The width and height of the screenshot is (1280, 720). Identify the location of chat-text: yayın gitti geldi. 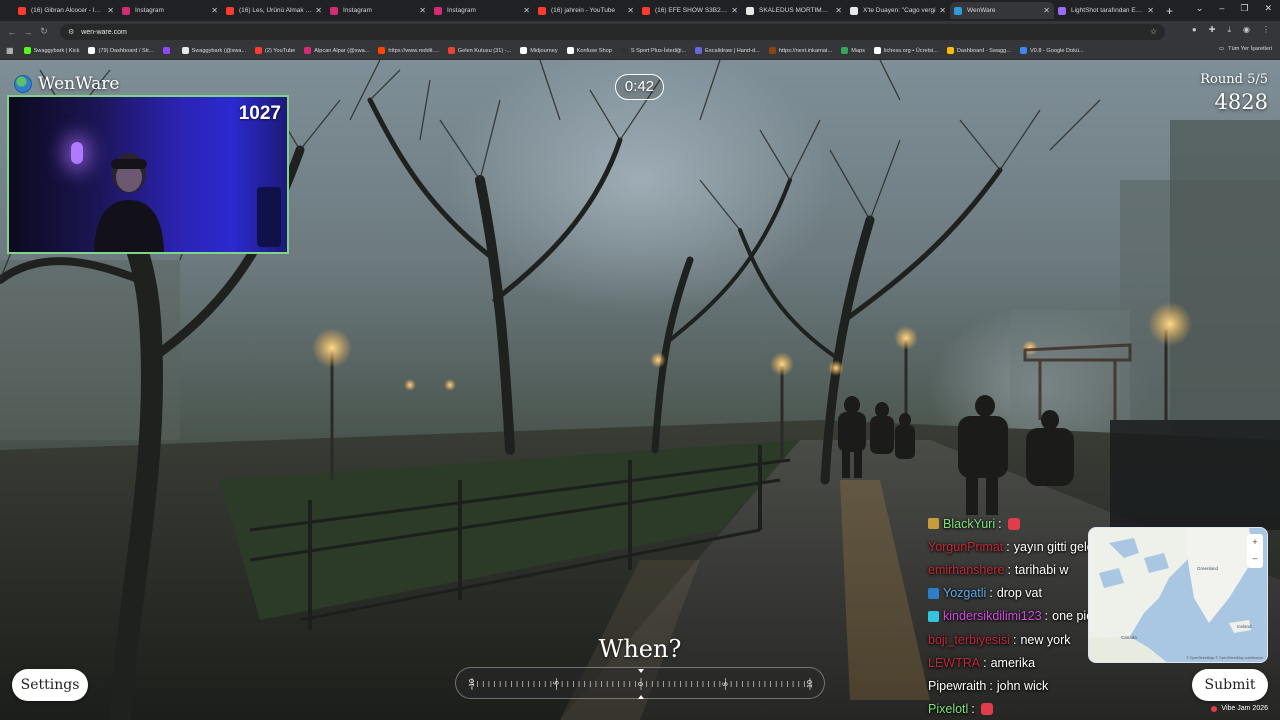
(1055, 546).